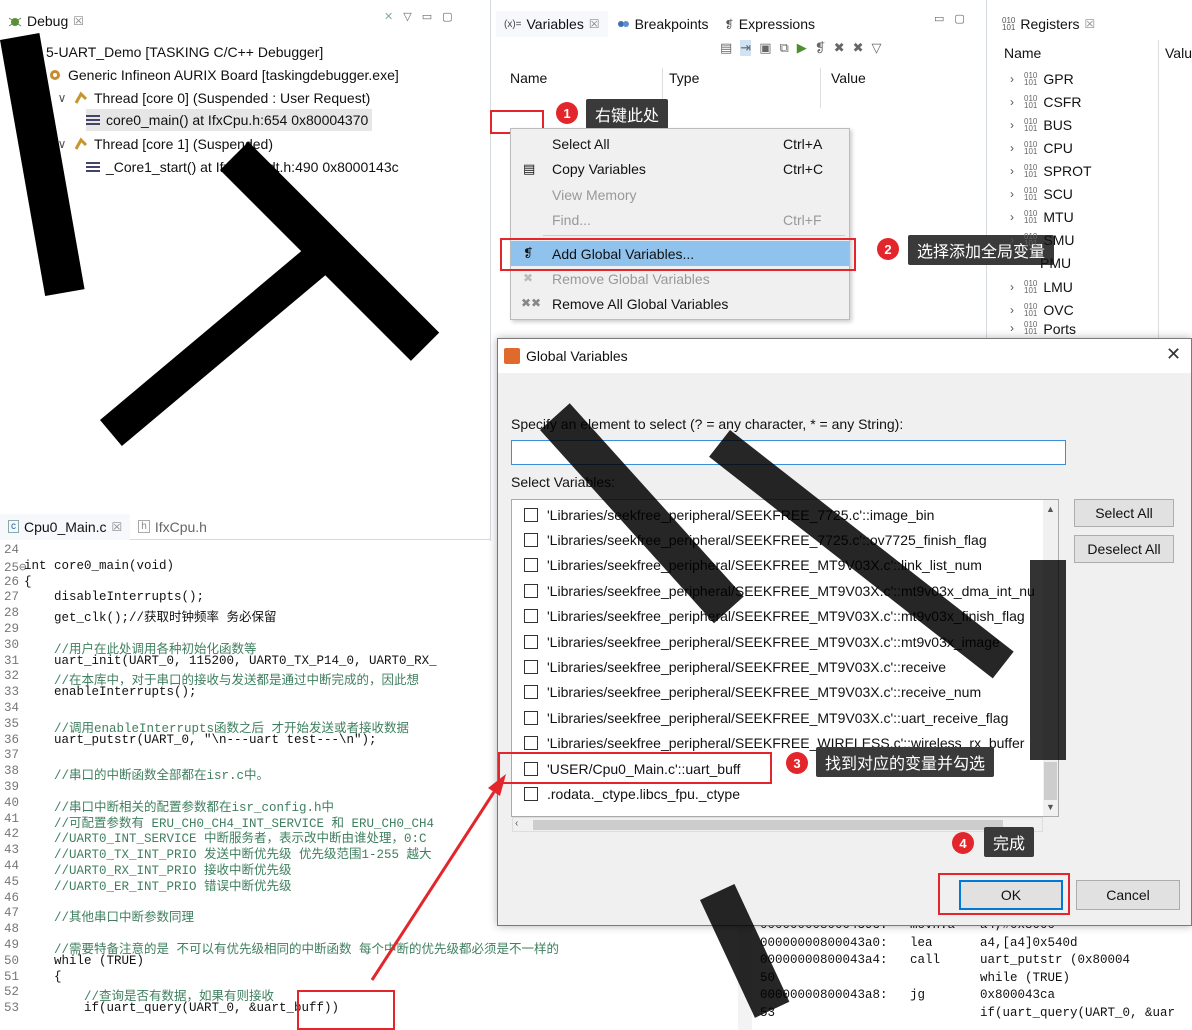  I want to click on register-group-ports: › 010 101 Ports, so click(1041, 329).